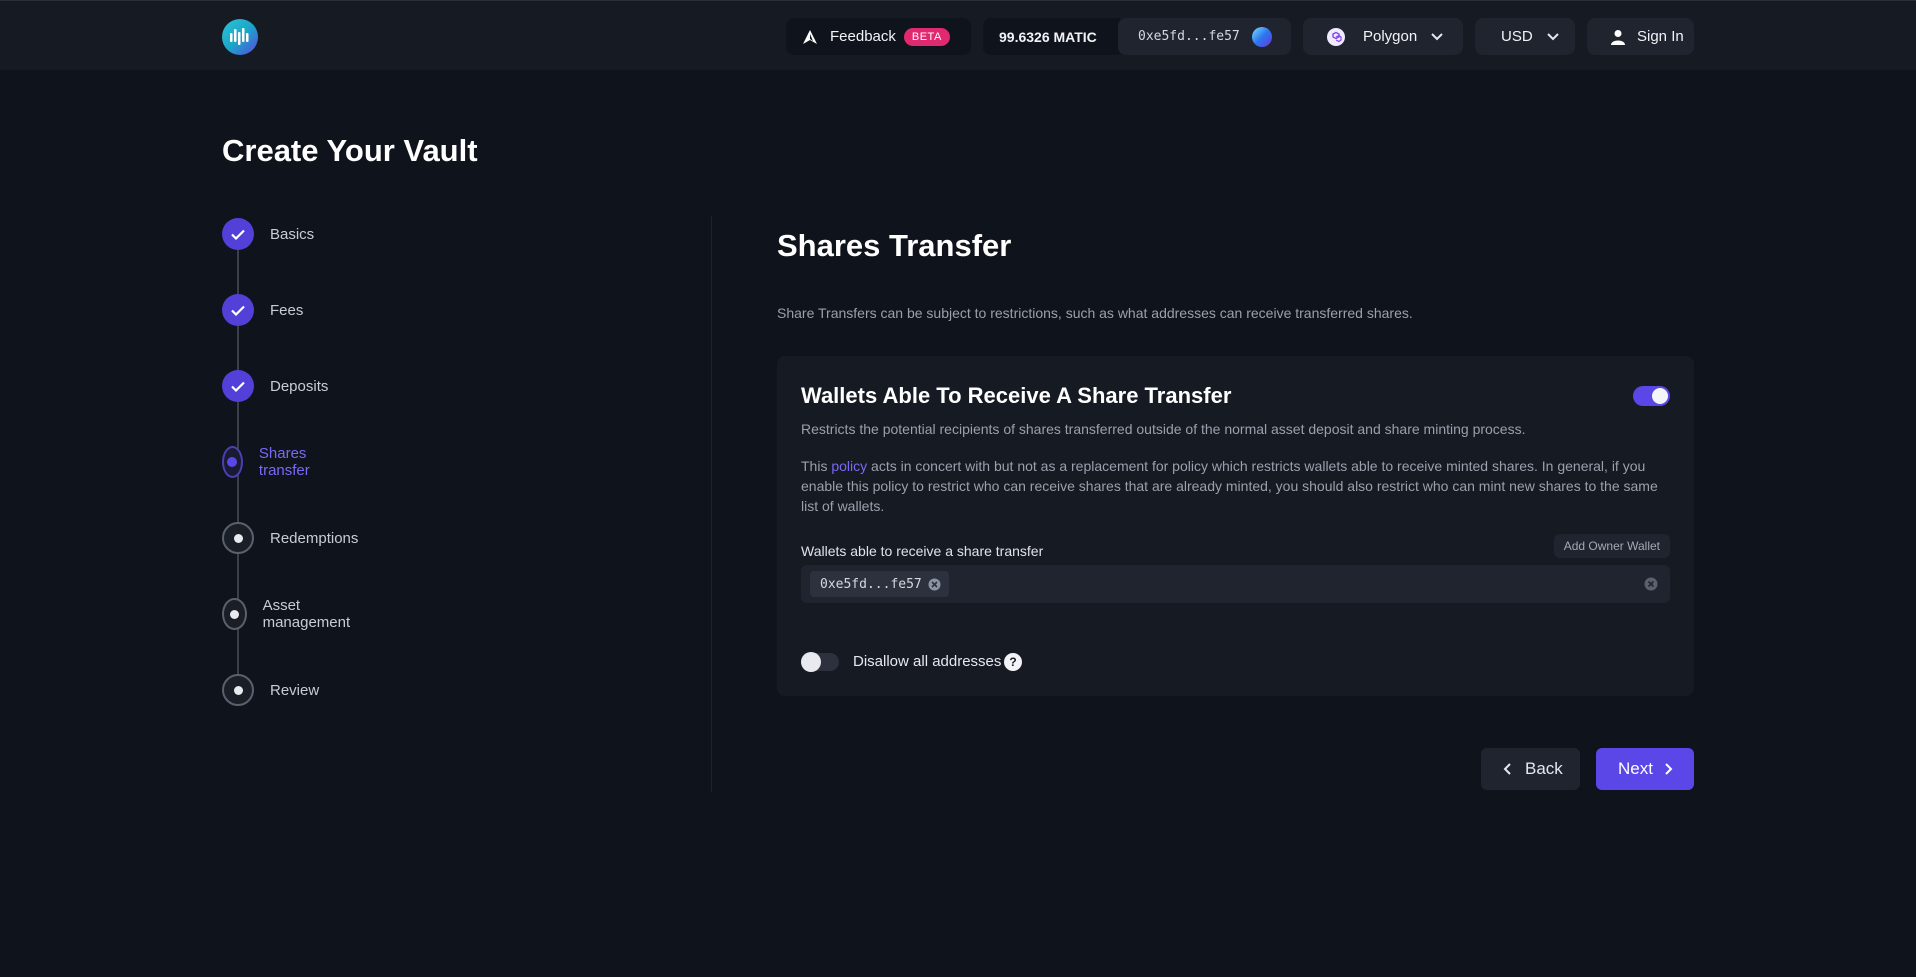 The height and width of the screenshot is (977, 1916). I want to click on balance-value: 99.6326 MATIC, so click(1048, 36).